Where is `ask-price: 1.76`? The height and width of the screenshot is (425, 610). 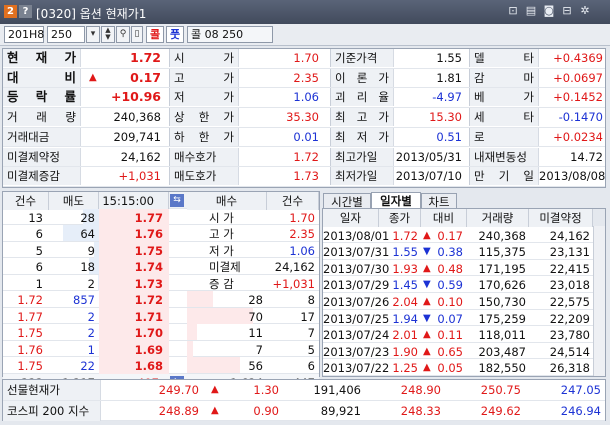 ask-price: 1.76 is located at coordinates (134, 234).